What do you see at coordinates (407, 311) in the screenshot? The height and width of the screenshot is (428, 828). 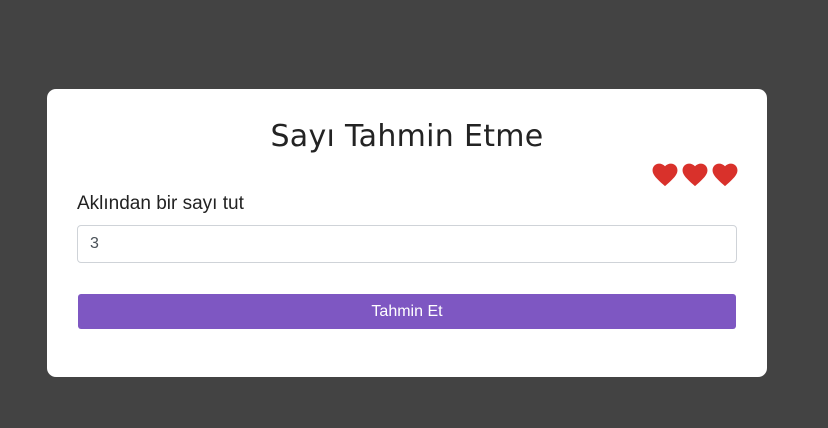 I see `guess-button: Tahmin Et` at bounding box center [407, 311].